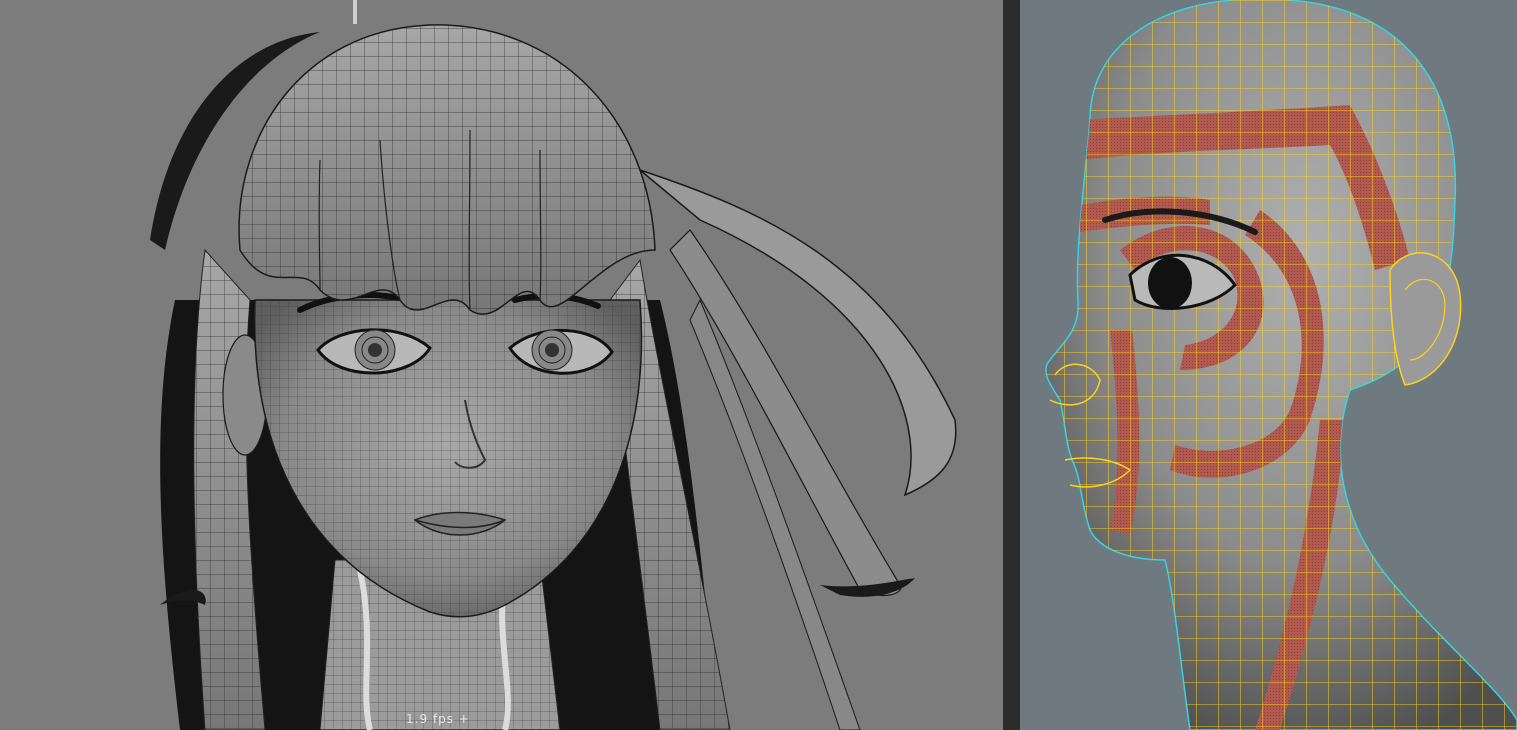 The width and height of the screenshot is (1517, 730). I want to click on ear, so click(1425, 319).